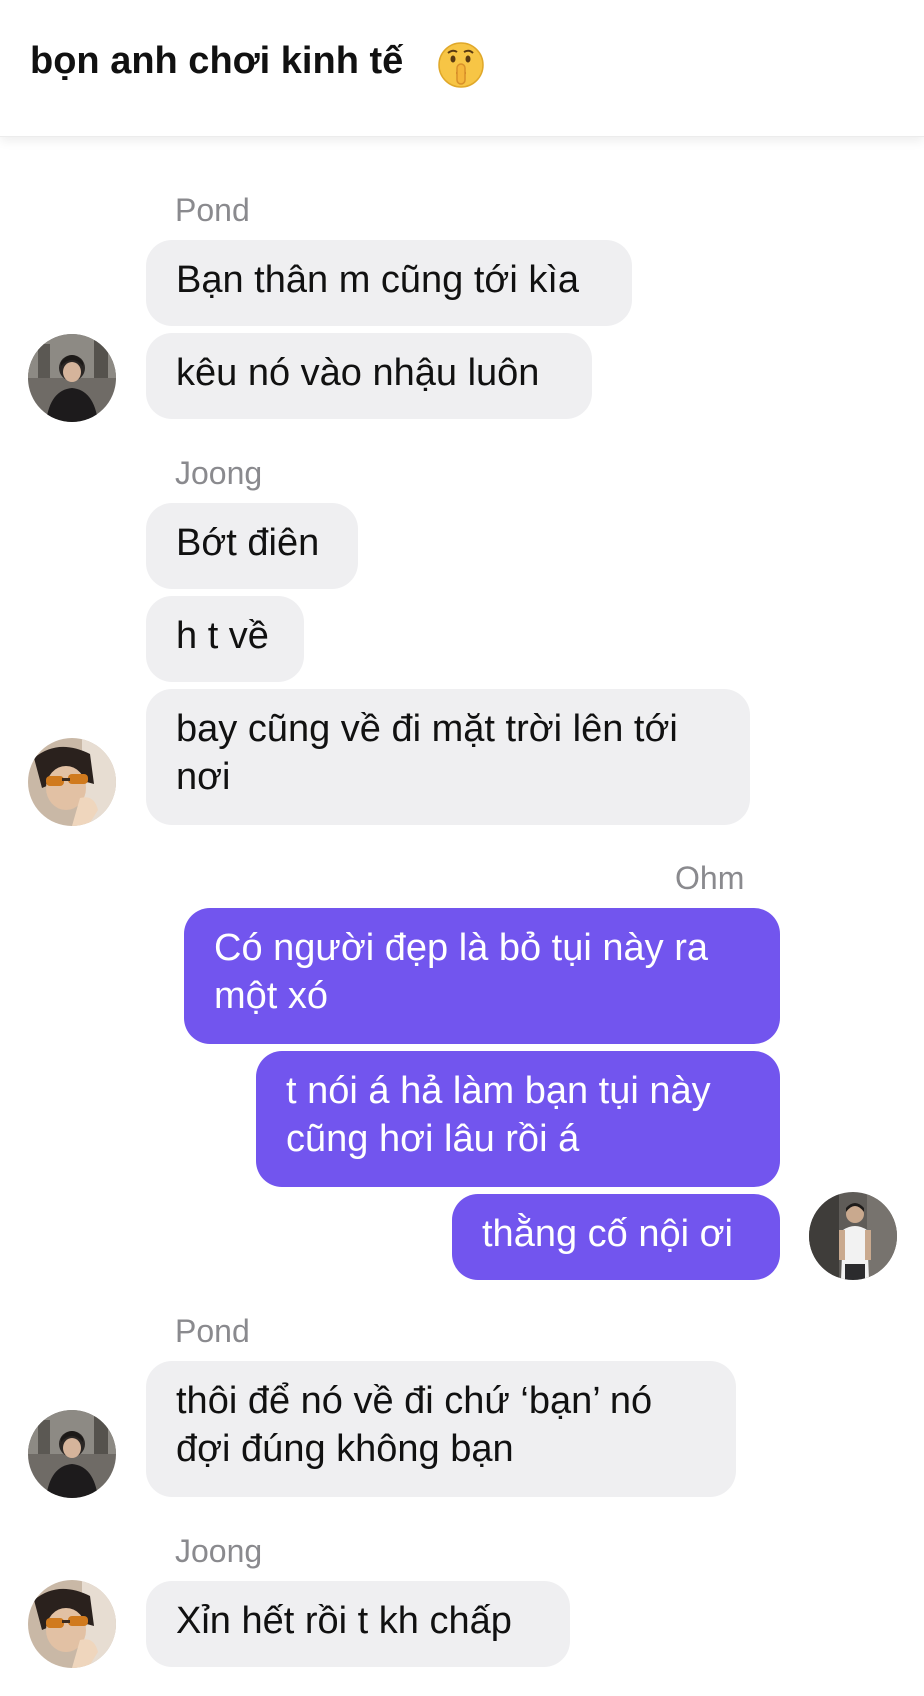 The width and height of the screenshot is (924, 1696). What do you see at coordinates (216, 61) in the screenshot?
I see `chat-title: bọn anh chơi kinh tế` at bounding box center [216, 61].